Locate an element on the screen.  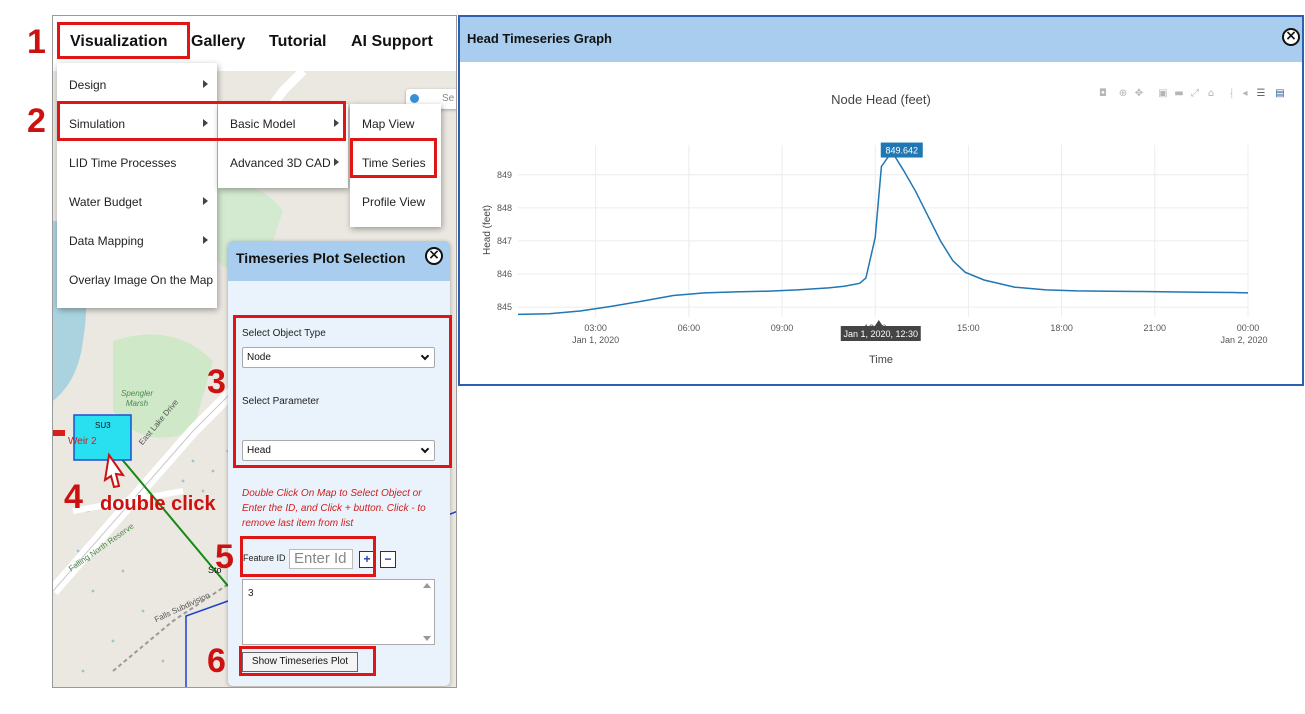
x-tick-label: 21:00 is located at coordinates (1155, 328).